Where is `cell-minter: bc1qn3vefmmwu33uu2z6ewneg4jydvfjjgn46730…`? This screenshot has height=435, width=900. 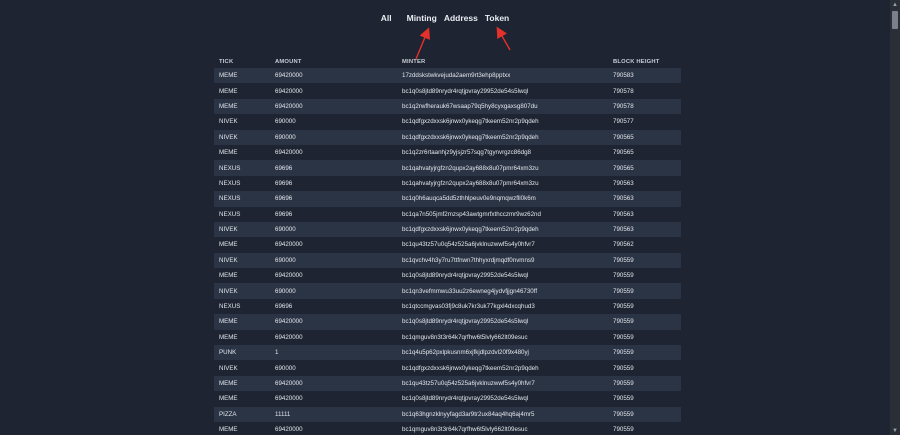 cell-minter: bc1qn3vefmmwu33uu2z6ewneg4jydvfjjgn46730… is located at coordinates (470, 291).